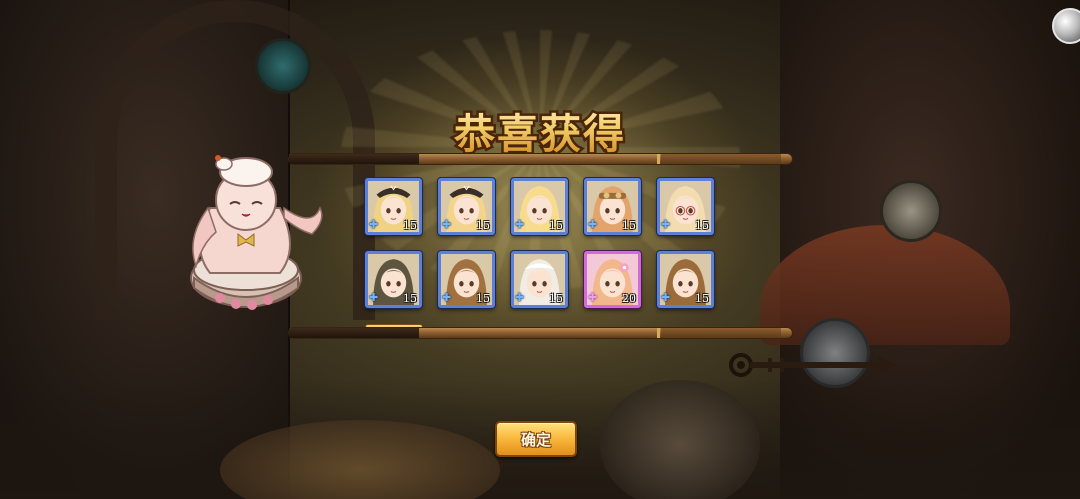  Describe the element at coordinates (540, 130) in the screenshot. I see `dialog-title: 恭喜获得` at that location.